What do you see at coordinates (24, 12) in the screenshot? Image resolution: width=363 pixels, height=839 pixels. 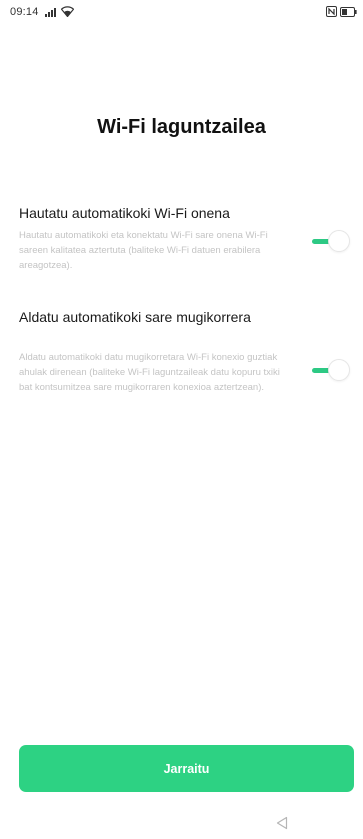 I see `status-time: 09:14` at bounding box center [24, 12].